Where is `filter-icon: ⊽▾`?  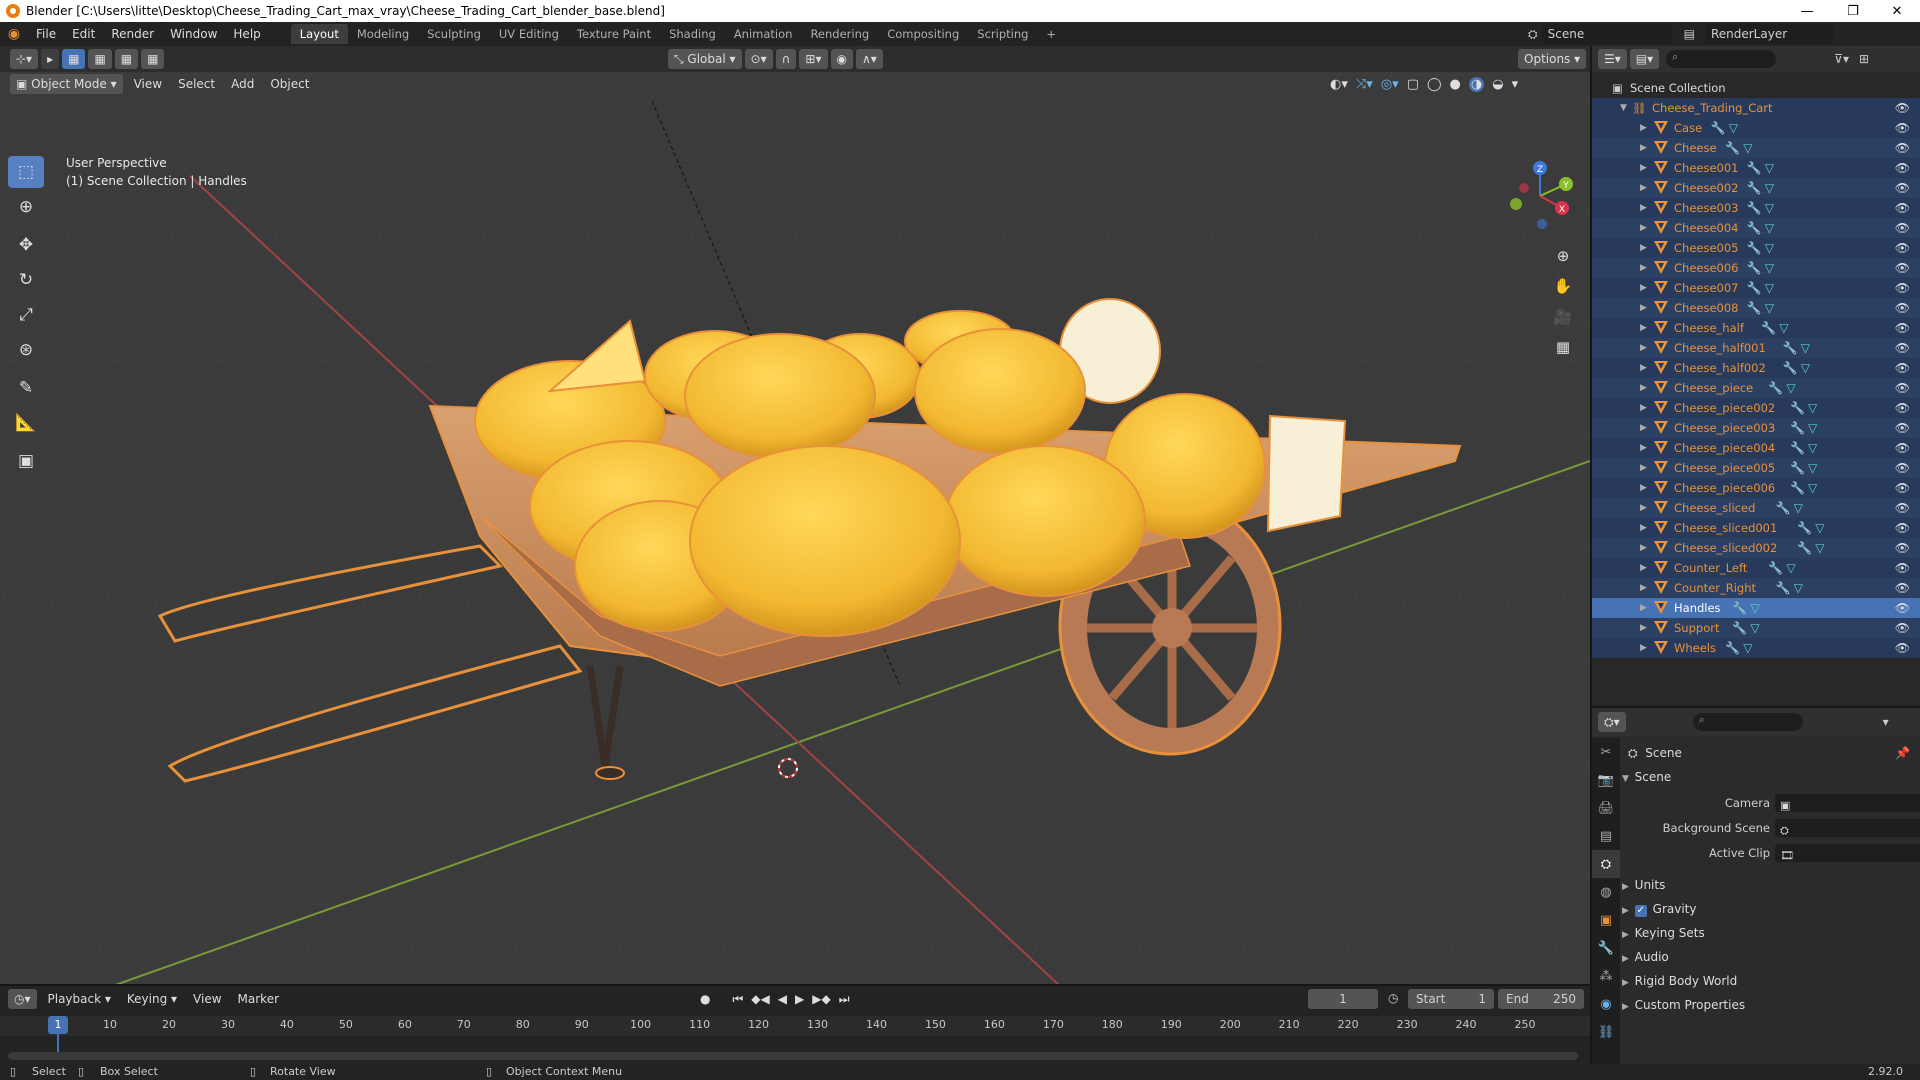 filter-icon: ⊽▾ is located at coordinates (1841, 59).